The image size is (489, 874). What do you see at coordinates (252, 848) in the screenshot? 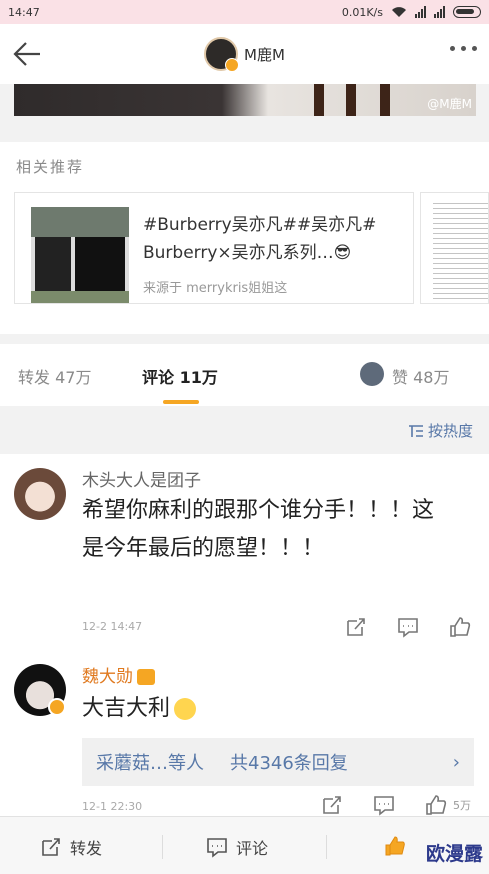
I see `comment-label: 评论` at bounding box center [252, 848].